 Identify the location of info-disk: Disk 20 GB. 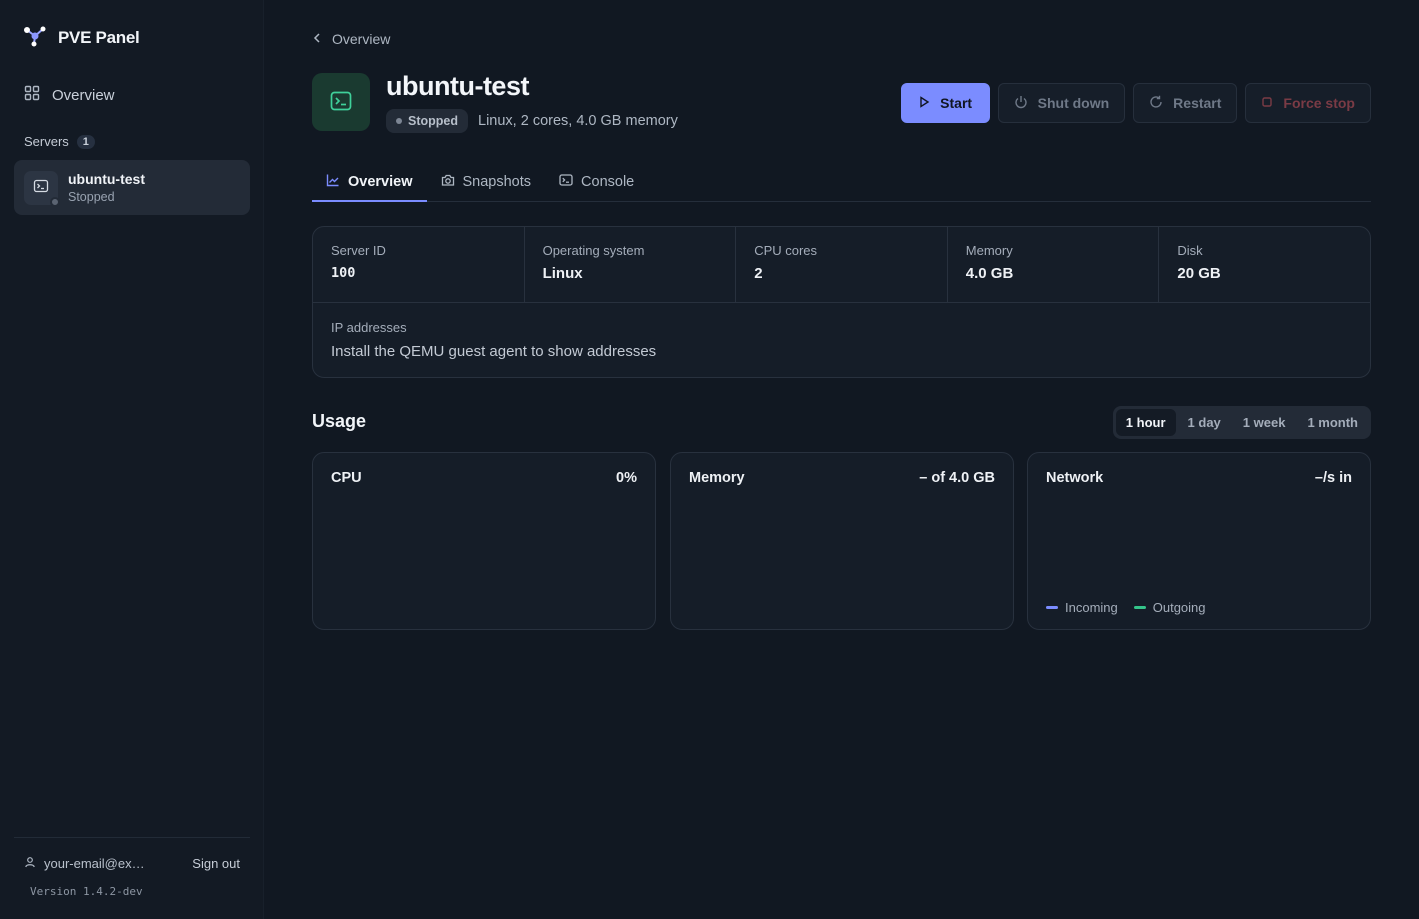
(1264, 264).